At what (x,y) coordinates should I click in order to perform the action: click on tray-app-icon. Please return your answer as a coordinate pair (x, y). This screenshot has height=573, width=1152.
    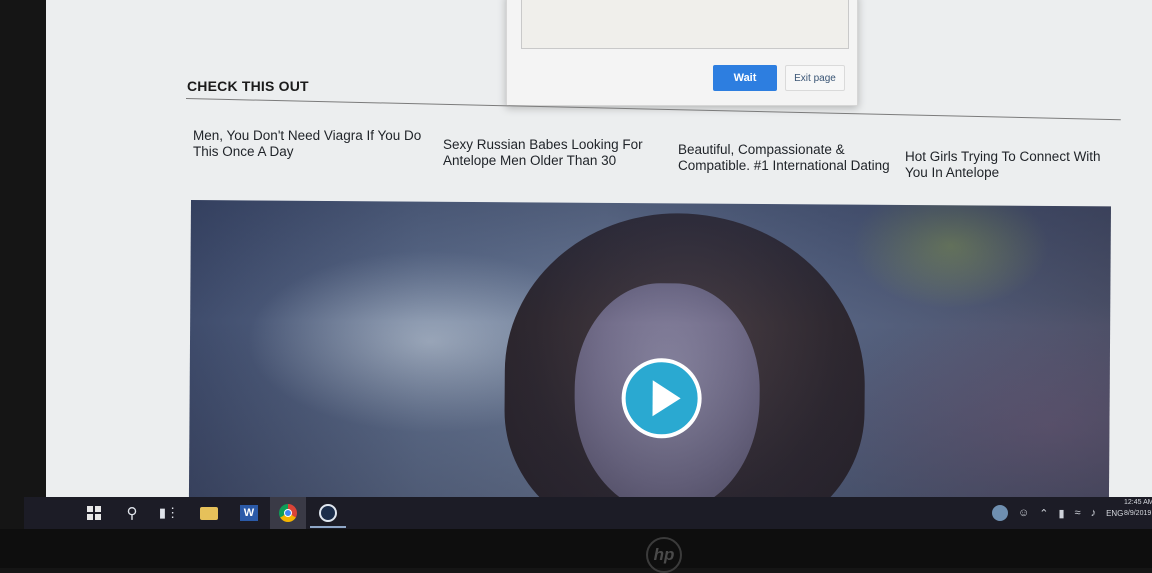
    Looking at the image, I should click on (1000, 513).